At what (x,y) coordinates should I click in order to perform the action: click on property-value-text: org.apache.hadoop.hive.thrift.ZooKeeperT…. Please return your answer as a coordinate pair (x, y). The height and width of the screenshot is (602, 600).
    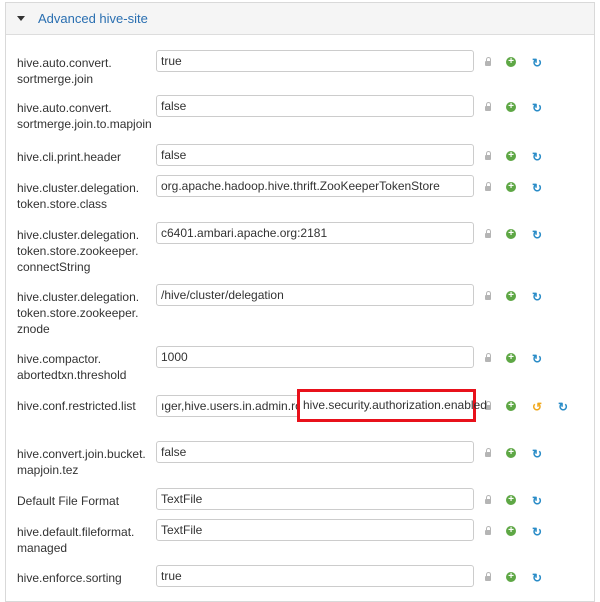
    Looking at the image, I should click on (300, 186).